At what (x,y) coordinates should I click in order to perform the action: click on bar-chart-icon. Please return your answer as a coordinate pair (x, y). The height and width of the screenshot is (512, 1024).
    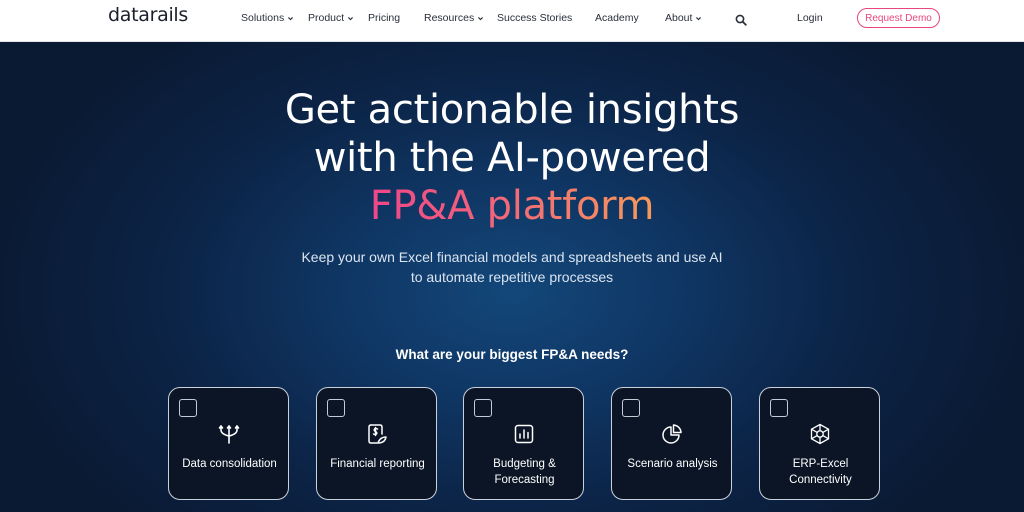
    Looking at the image, I should click on (524, 434).